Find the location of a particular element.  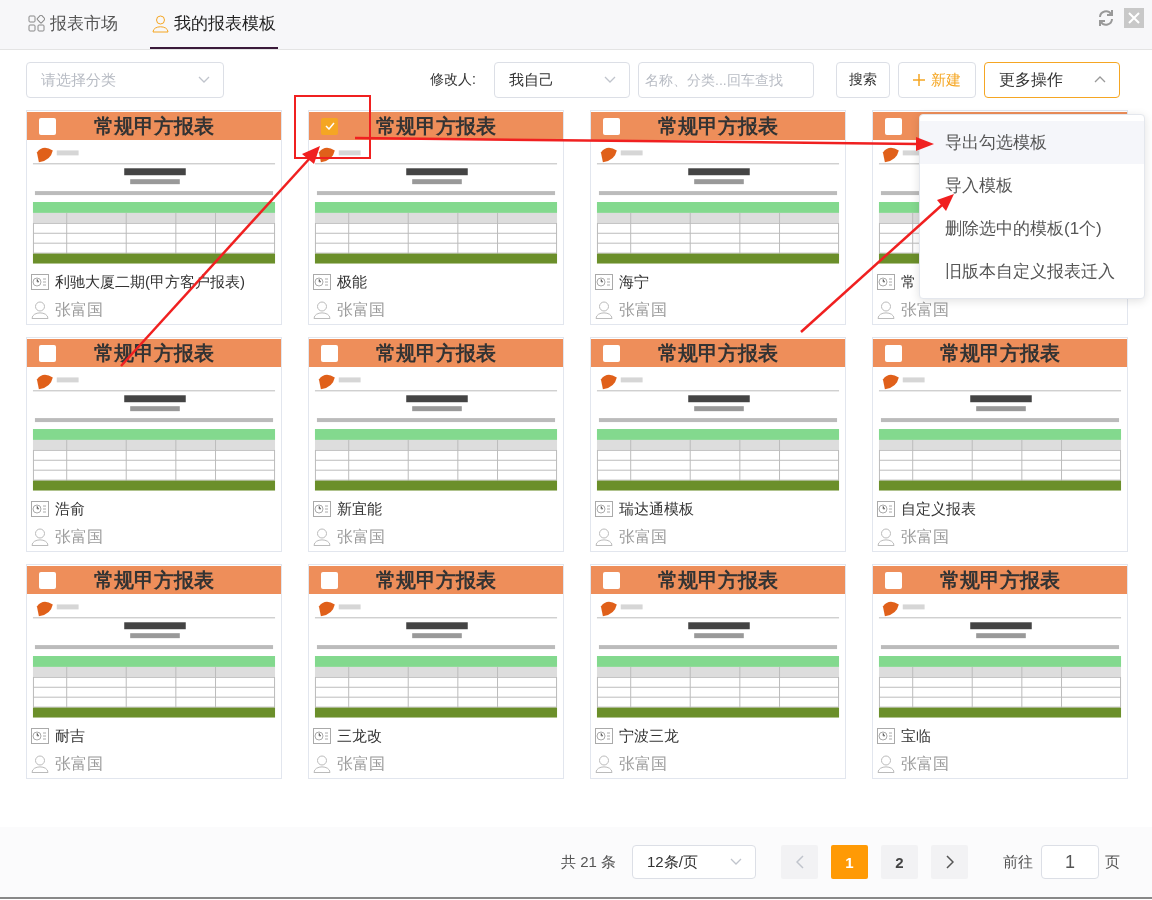

menu-item: 删除选中的模板(1个) is located at coordinates (1032, 228).